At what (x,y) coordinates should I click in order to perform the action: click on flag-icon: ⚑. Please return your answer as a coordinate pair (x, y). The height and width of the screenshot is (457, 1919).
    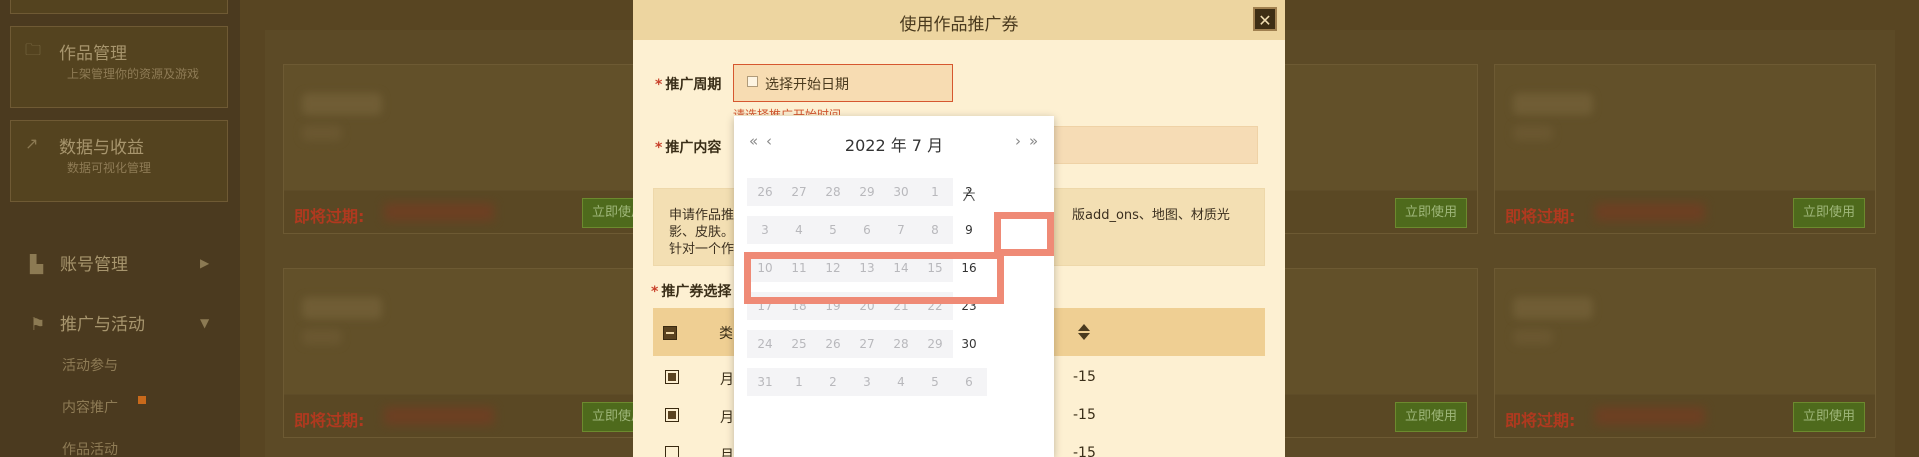
    Looking at the image, I should click on (38, 325).